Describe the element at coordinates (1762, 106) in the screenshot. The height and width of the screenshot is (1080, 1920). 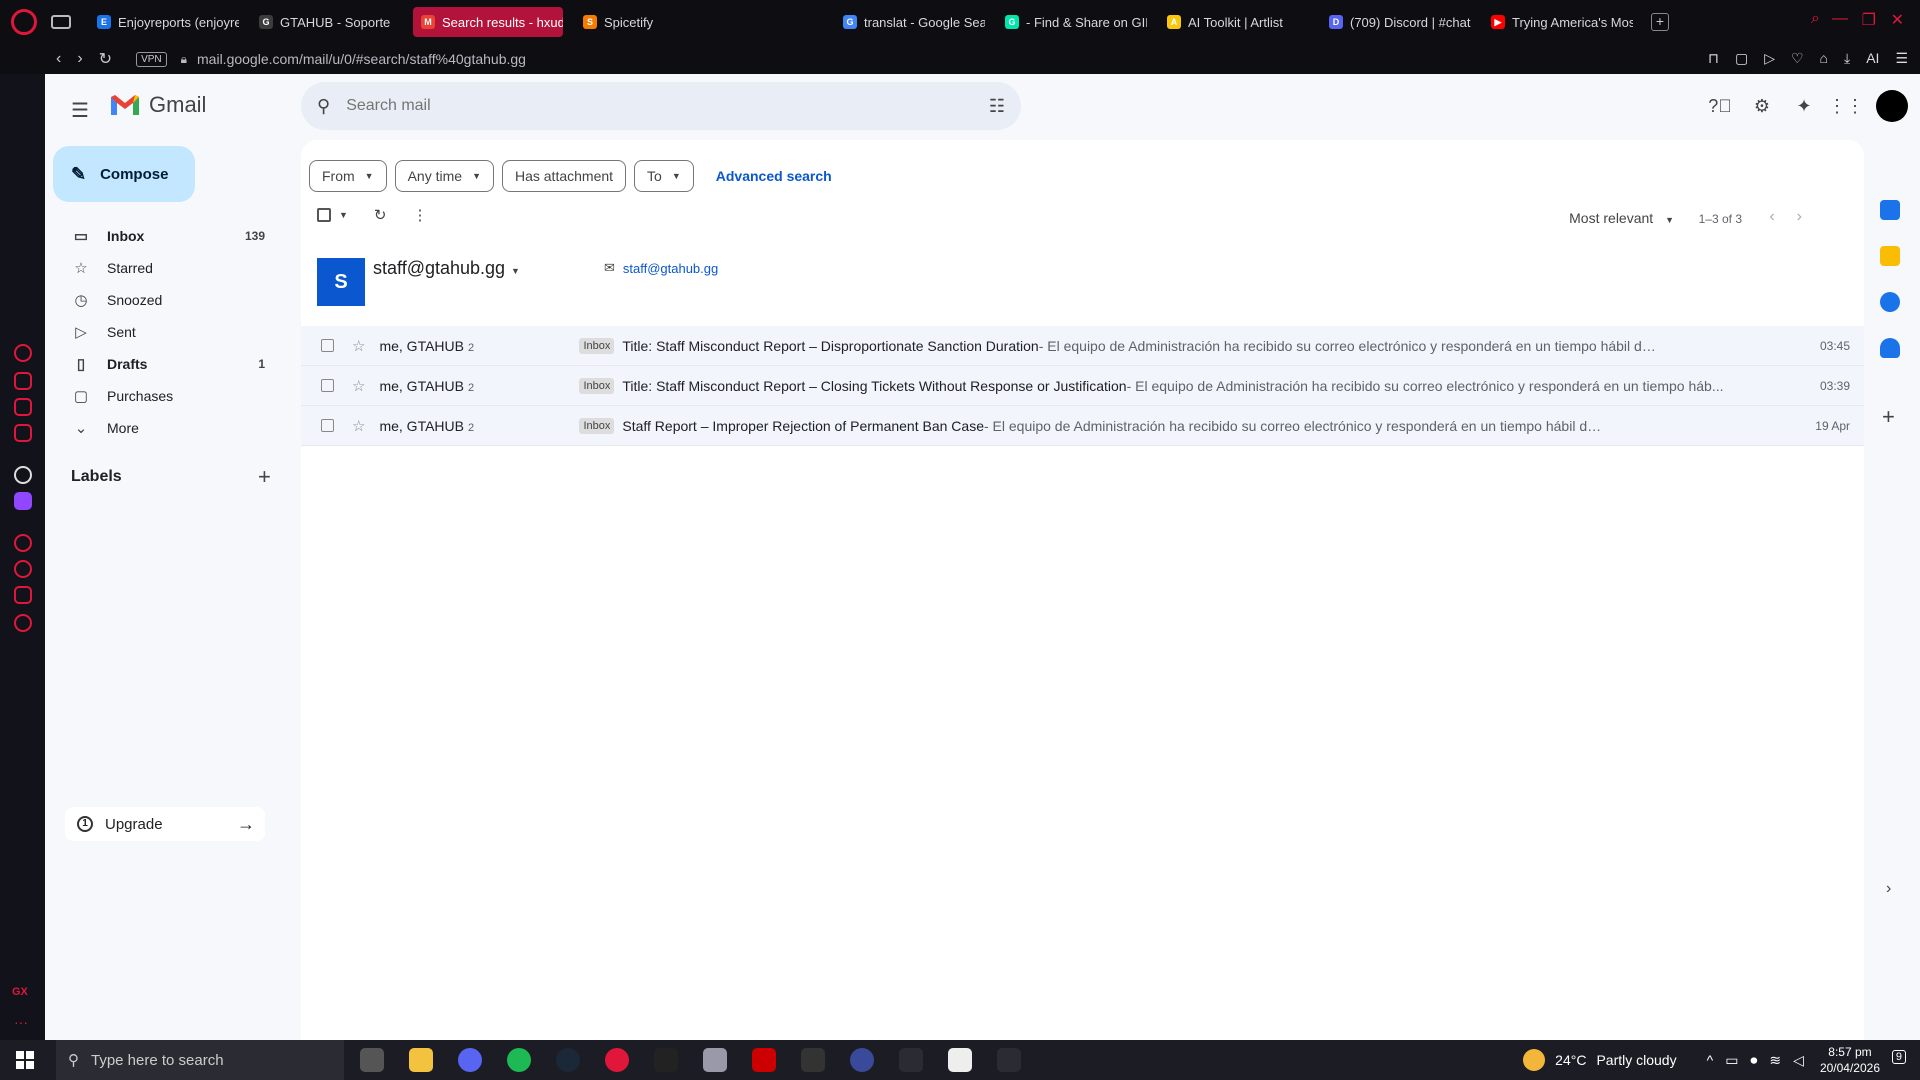
I see `settings-icon: ⚙` at that location.